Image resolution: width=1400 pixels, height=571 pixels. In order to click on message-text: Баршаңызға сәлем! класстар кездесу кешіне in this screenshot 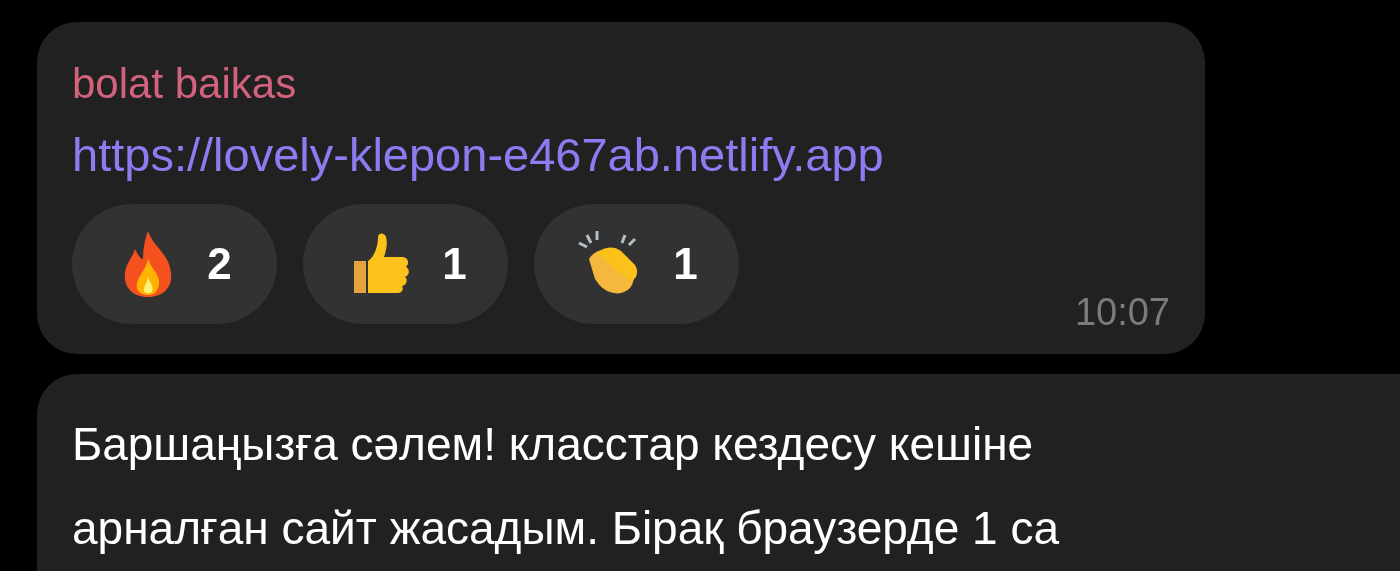, I will do `click(553, 444)`.